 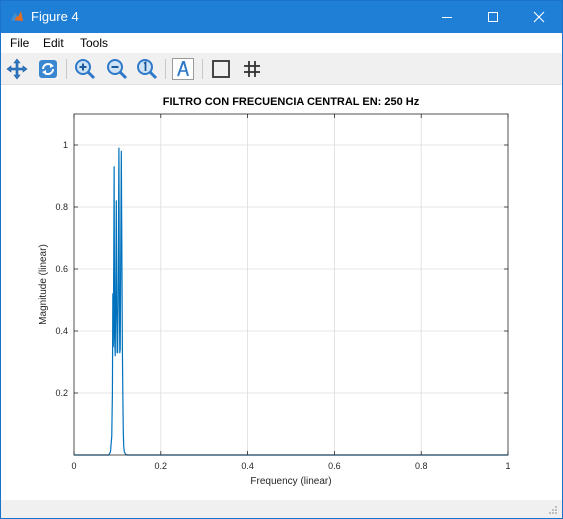 What do you see at coordinates (281, 17) in the screenshot?
I see `title-bar: Figure 4` at bounding box center [281, 17].